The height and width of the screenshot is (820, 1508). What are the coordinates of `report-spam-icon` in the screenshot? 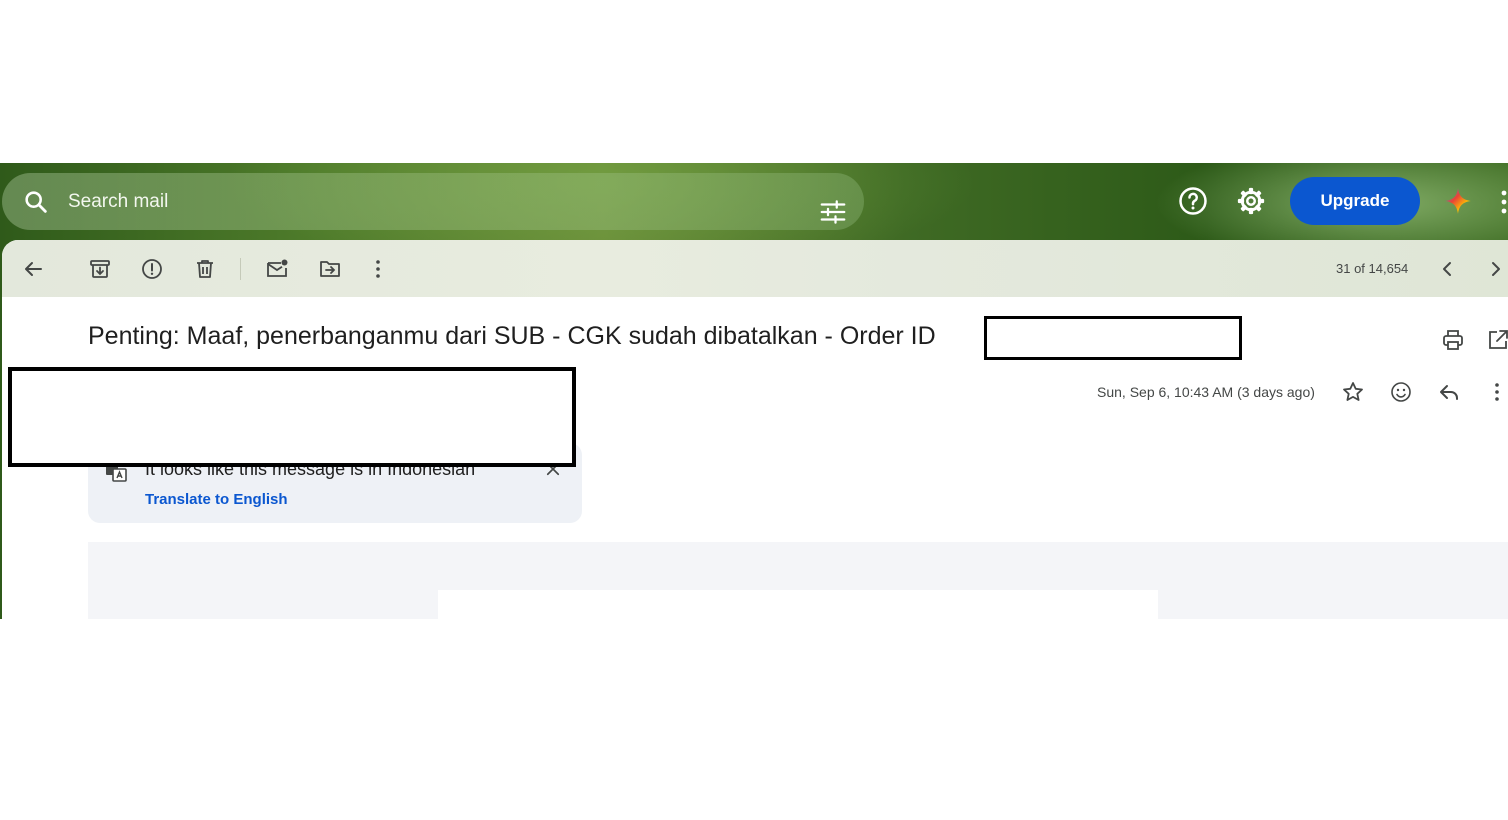 It's located at (152, 269).